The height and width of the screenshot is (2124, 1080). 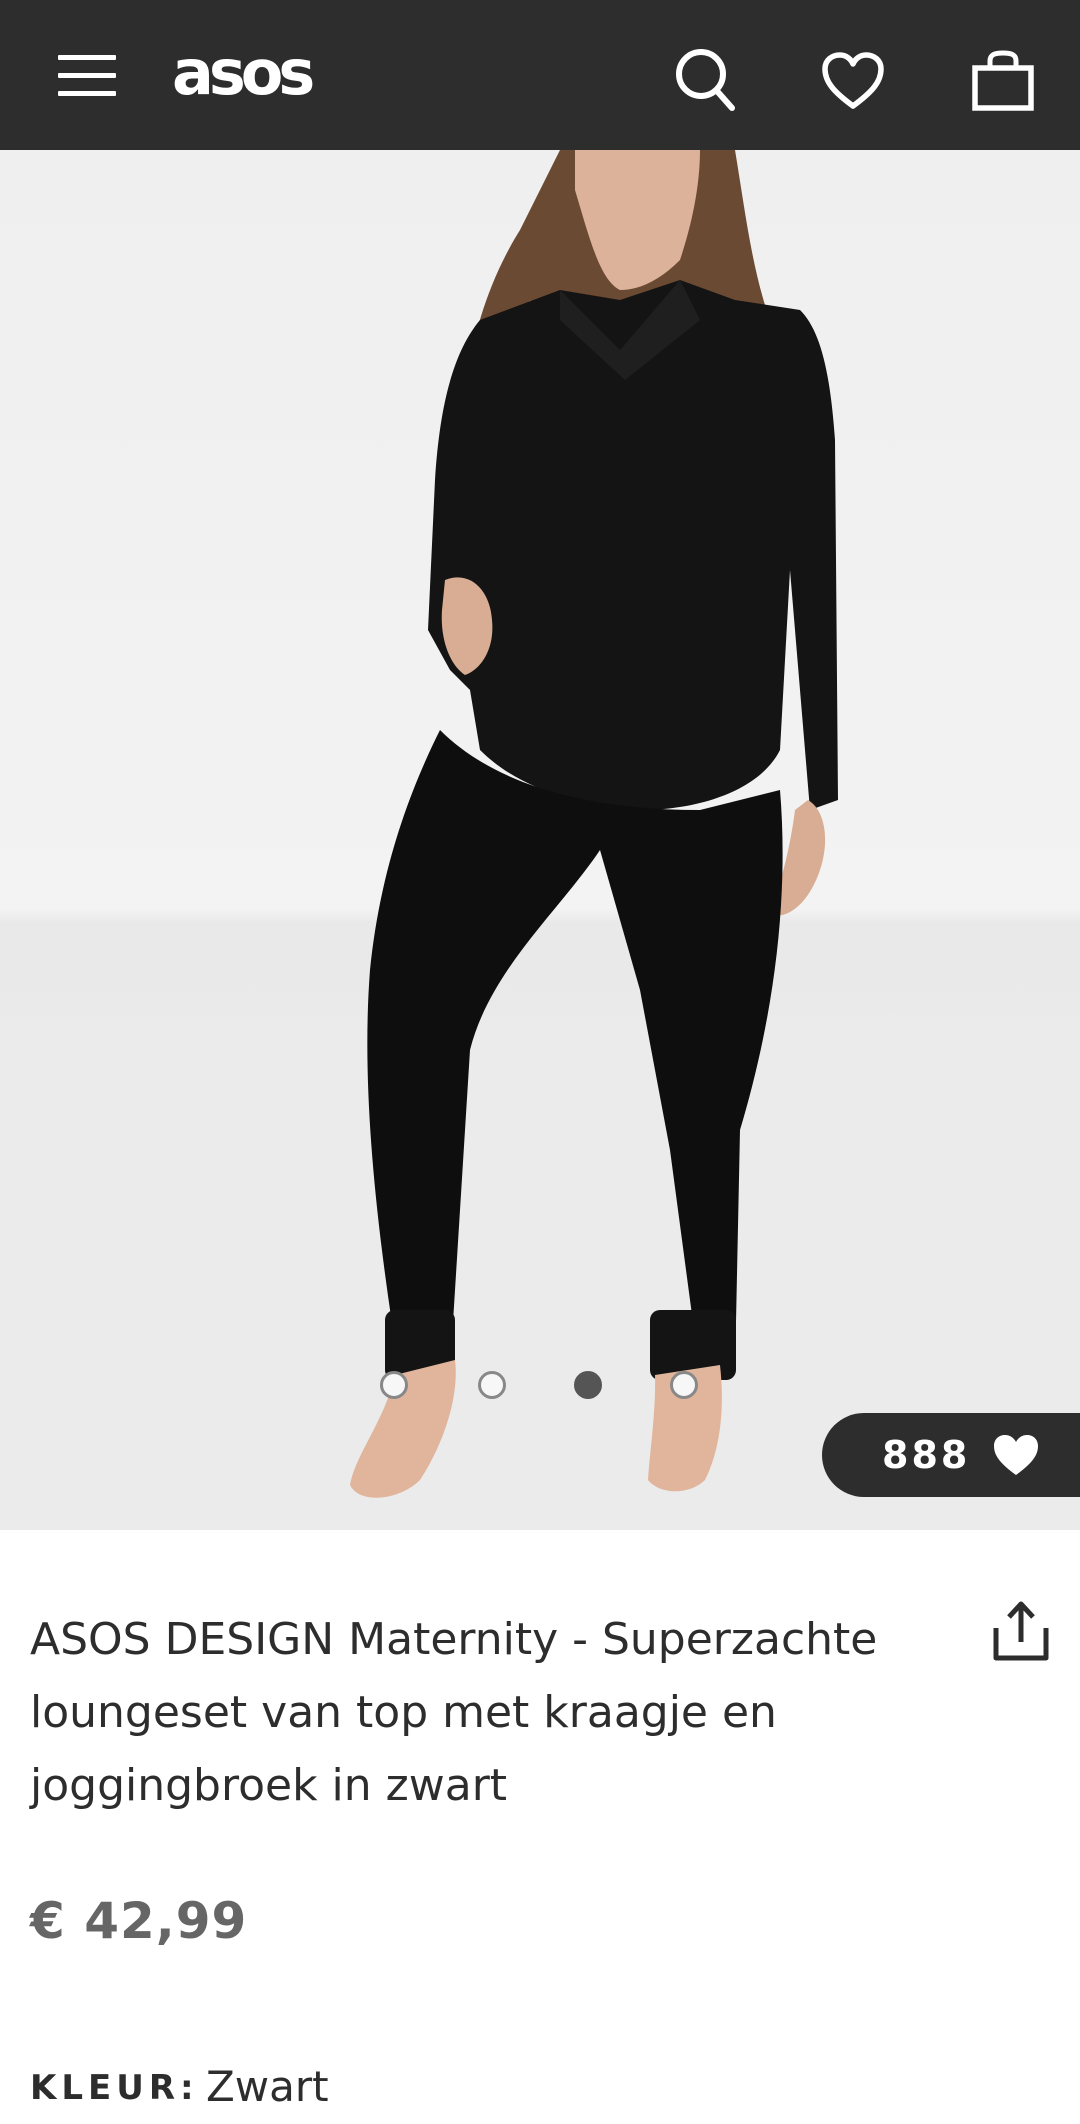 What do you see at coordinates (926, 1455) in the screenshot?
I see `save-count: 888` at bounding box center [926, 1455].